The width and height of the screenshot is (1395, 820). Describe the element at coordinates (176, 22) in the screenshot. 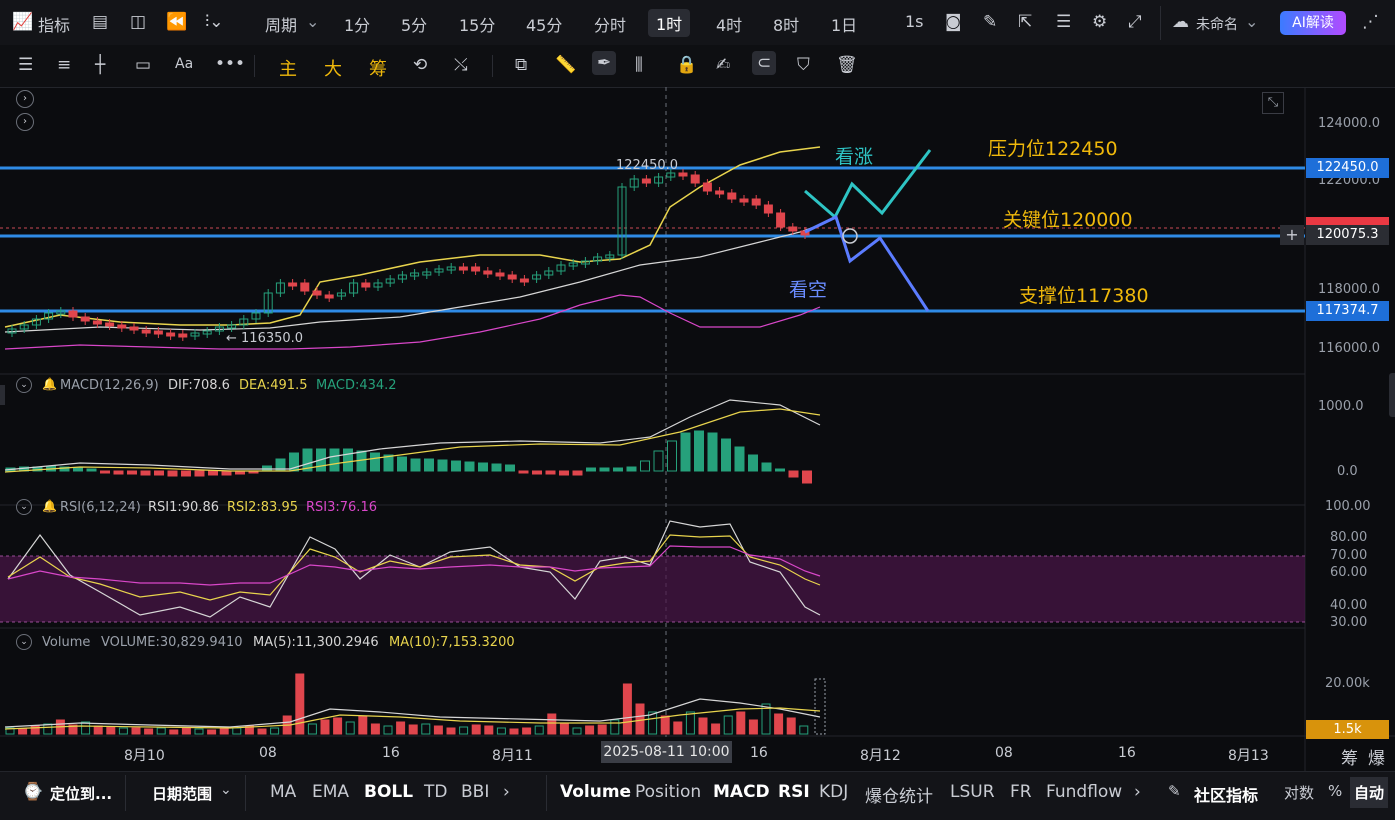

I see `replay-icon: ⏪` at that location.